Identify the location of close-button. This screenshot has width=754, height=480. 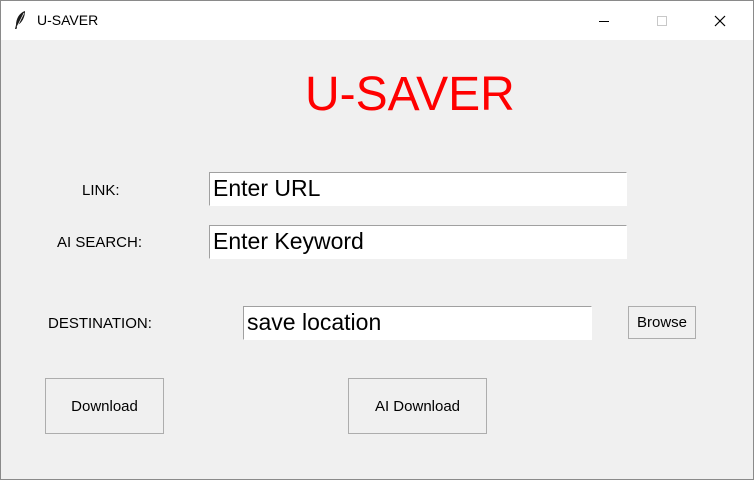
(720, 20).